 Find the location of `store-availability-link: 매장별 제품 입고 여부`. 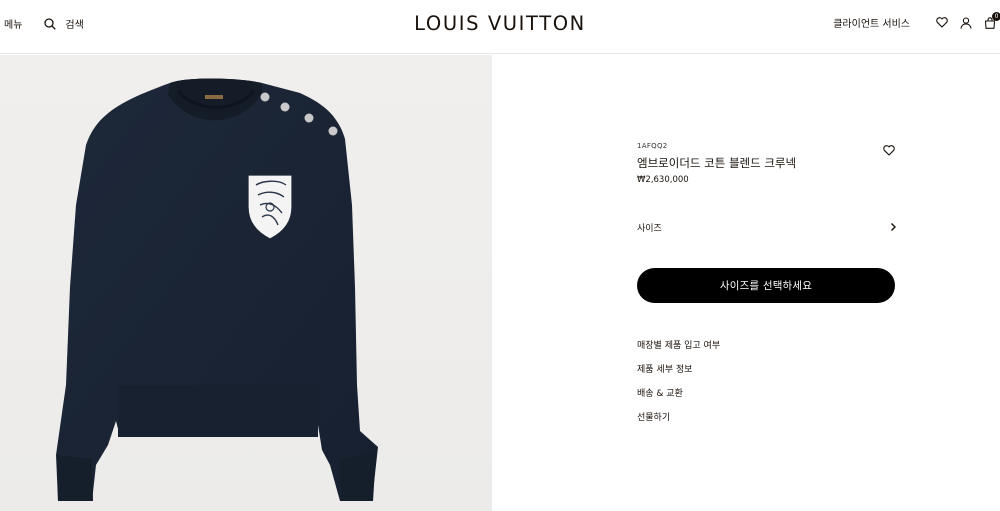

store-availability-link: 매장별 제품 입고 여부 is located at coordinates (678, 352).